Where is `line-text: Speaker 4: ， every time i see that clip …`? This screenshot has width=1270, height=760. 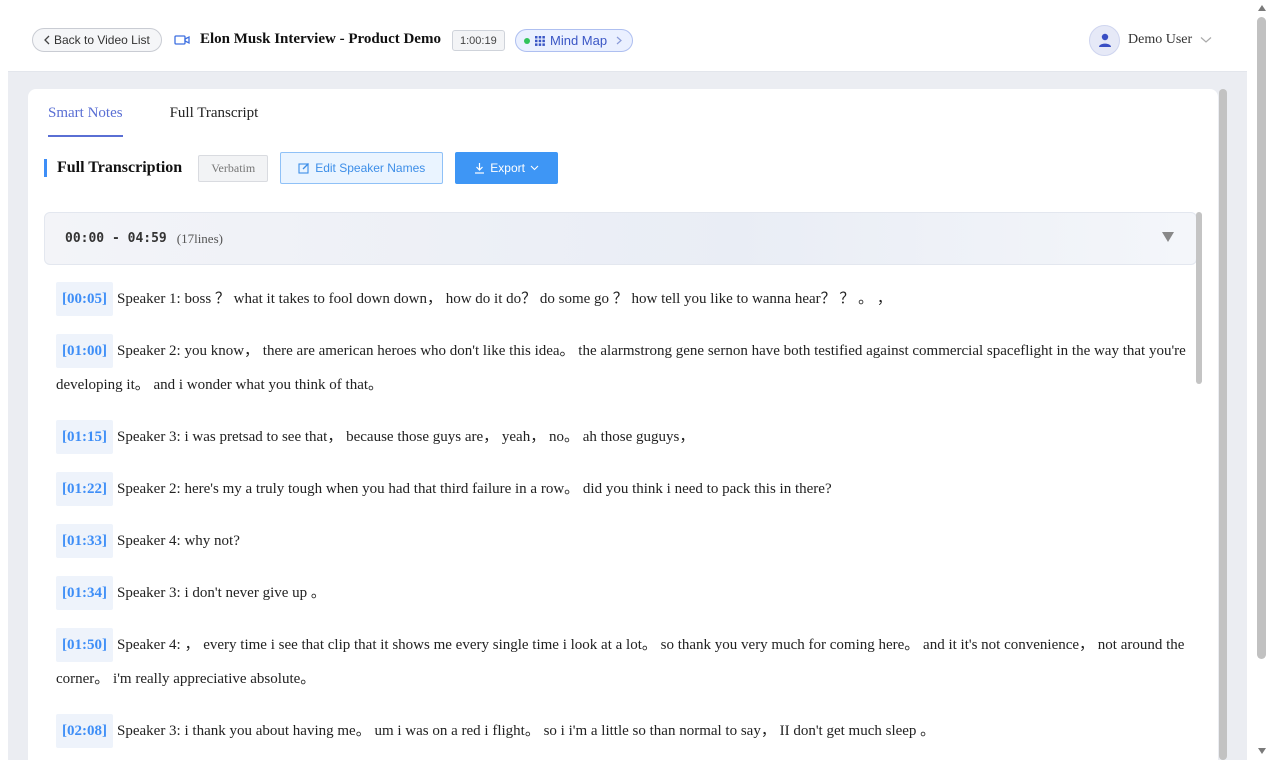 line-text: Speaker 4: ， every time i see that clip … is located at coordinates (620, 662).